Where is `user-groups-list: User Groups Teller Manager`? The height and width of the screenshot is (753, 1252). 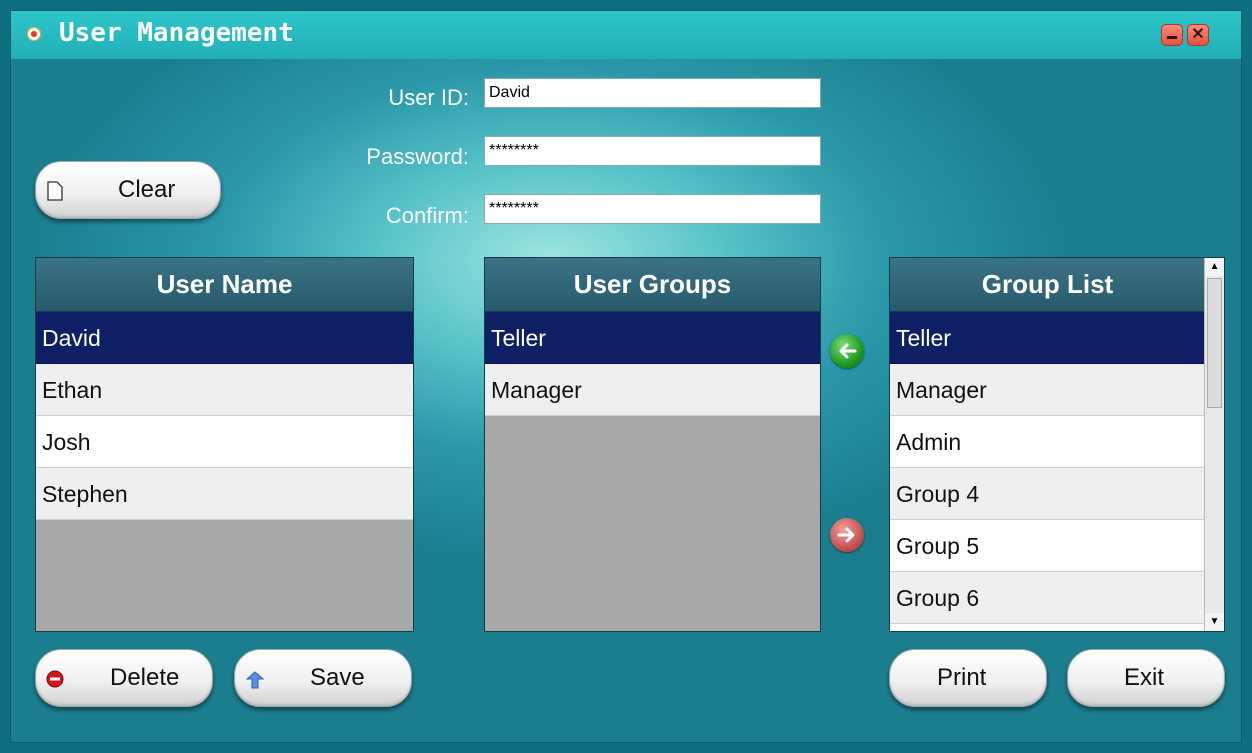 user-groups-list: User Groups Teller Manager is located at coordinates (652, 444).